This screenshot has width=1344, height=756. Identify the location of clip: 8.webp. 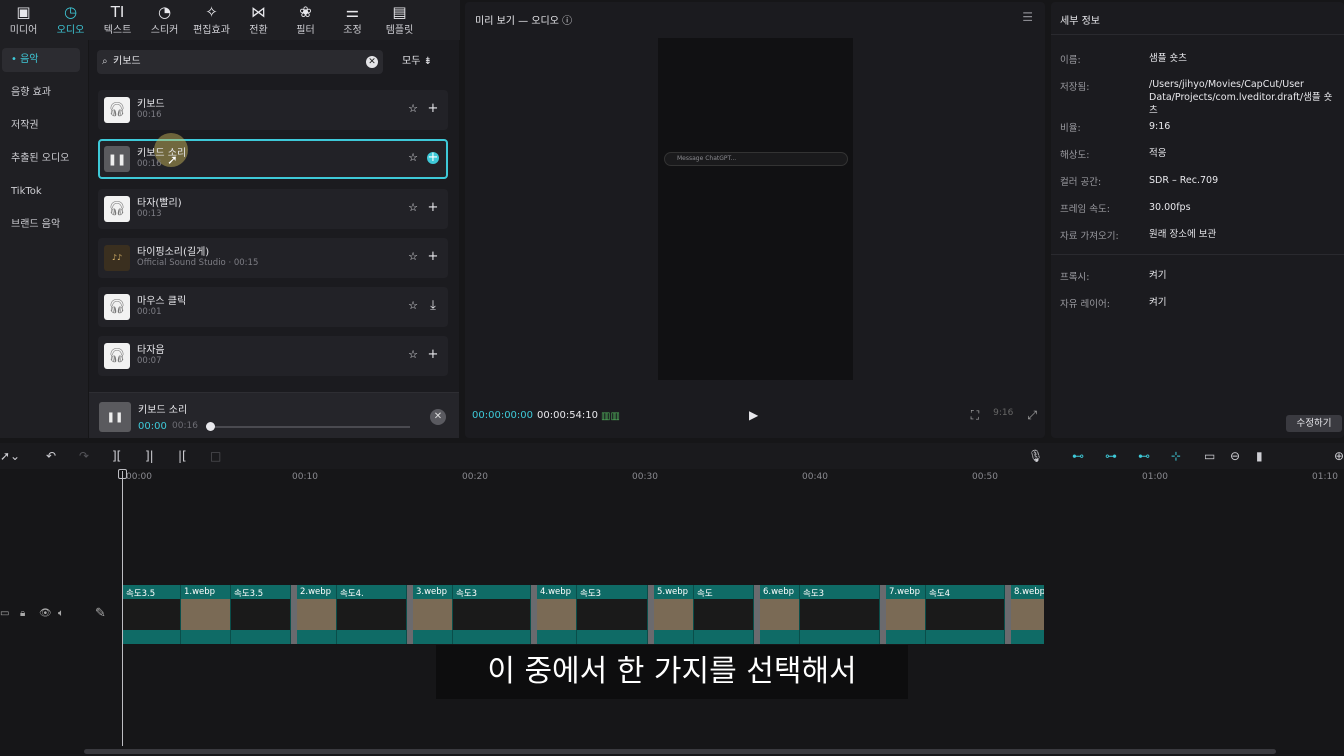
(1027, 614).